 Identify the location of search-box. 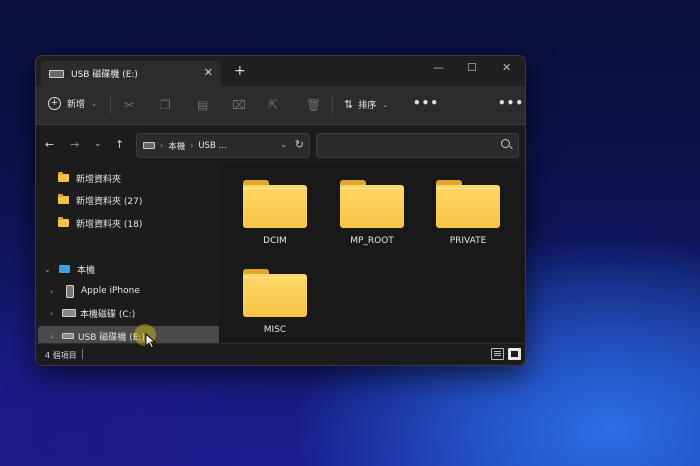
(417, 145).